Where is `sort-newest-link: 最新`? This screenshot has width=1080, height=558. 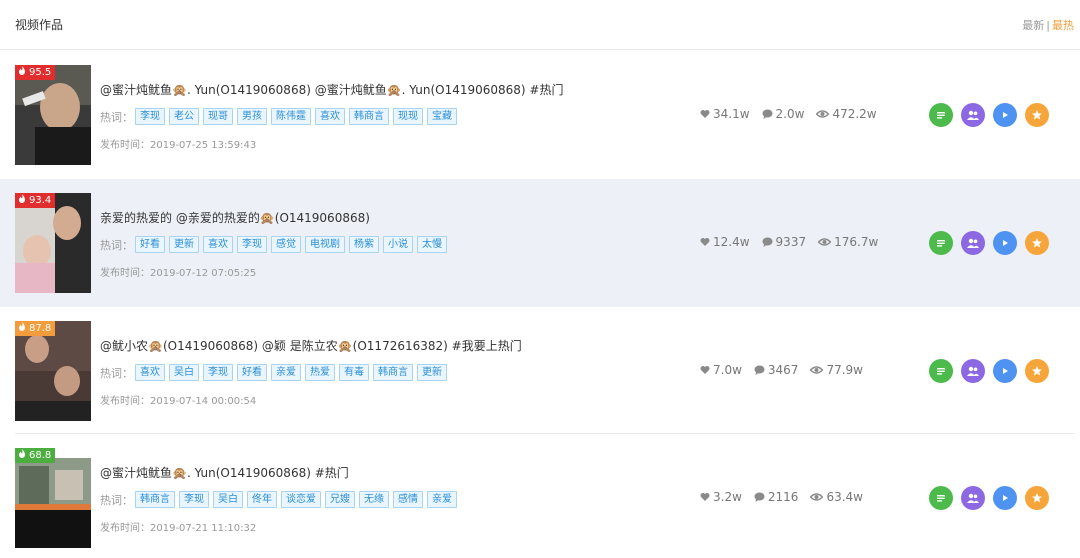 sort-newest-link: 最新 is located at coordinates (1033, 25).